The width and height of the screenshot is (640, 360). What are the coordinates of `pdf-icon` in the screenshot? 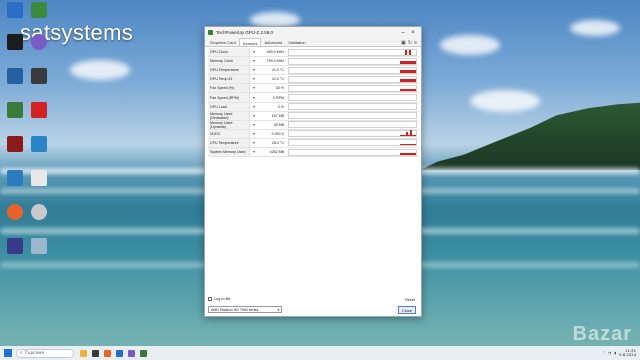 It's located at (39, 110).